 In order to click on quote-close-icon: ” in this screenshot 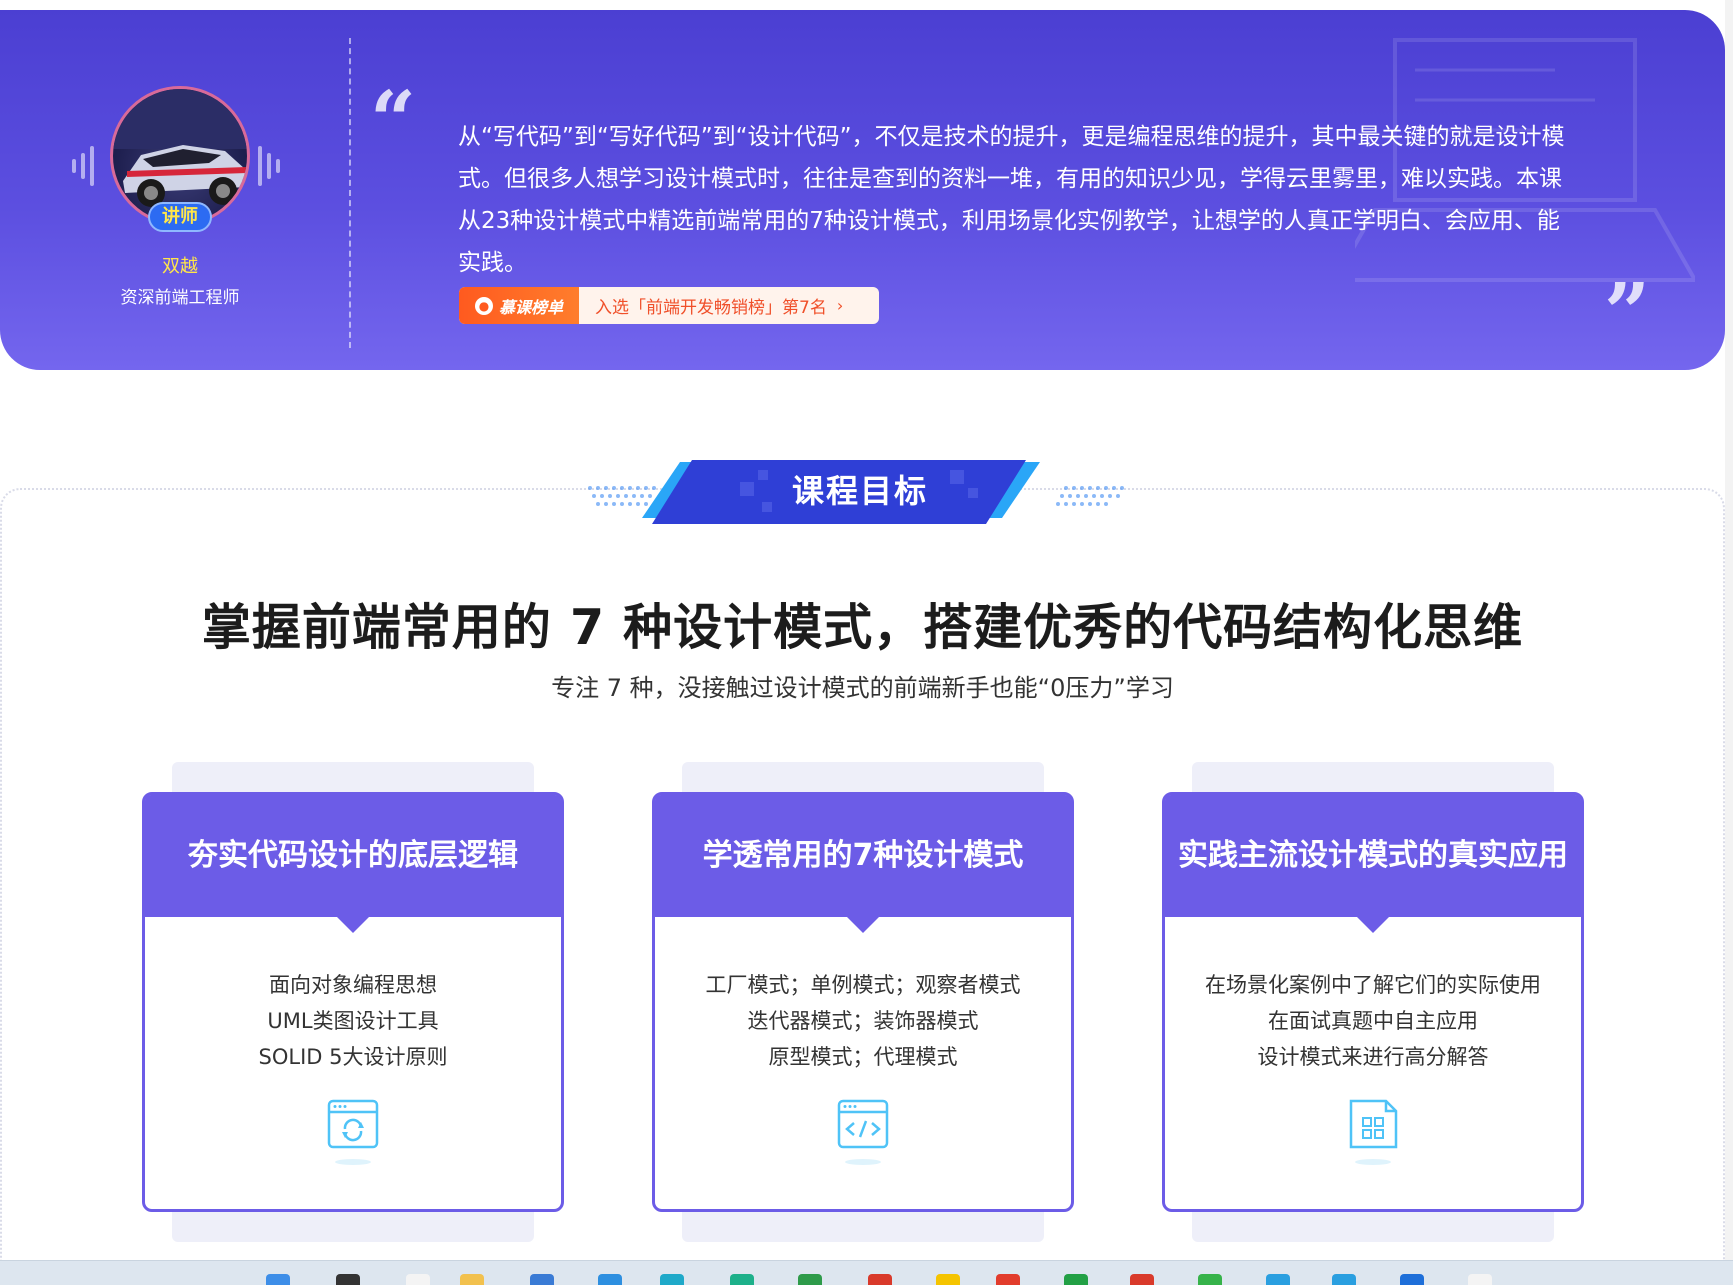, I will do `click(1627, 312)`.